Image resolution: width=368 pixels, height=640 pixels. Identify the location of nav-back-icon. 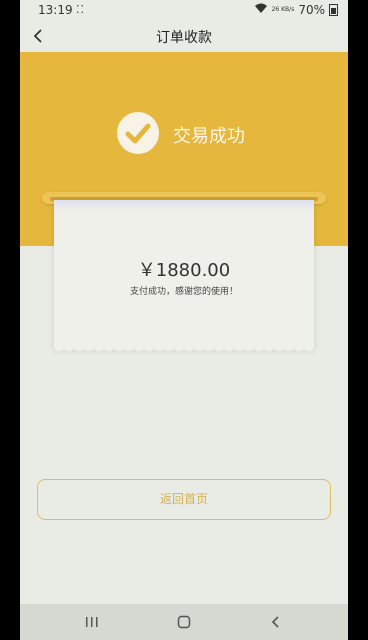
(276, 622).